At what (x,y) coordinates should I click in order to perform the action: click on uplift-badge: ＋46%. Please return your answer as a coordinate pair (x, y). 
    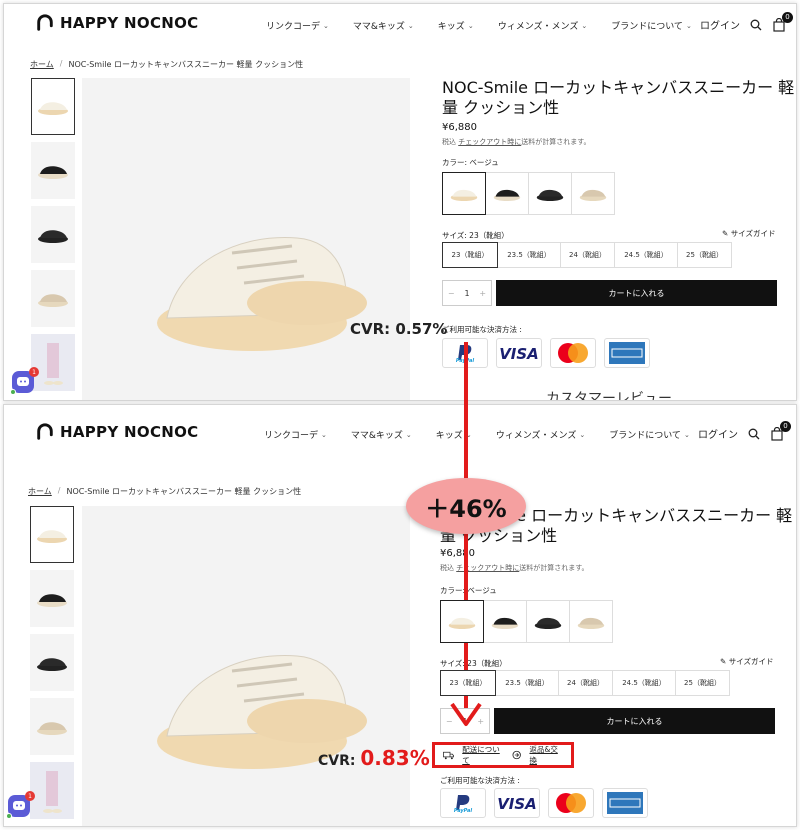
    Looking at the image, I should click on (466, 506).